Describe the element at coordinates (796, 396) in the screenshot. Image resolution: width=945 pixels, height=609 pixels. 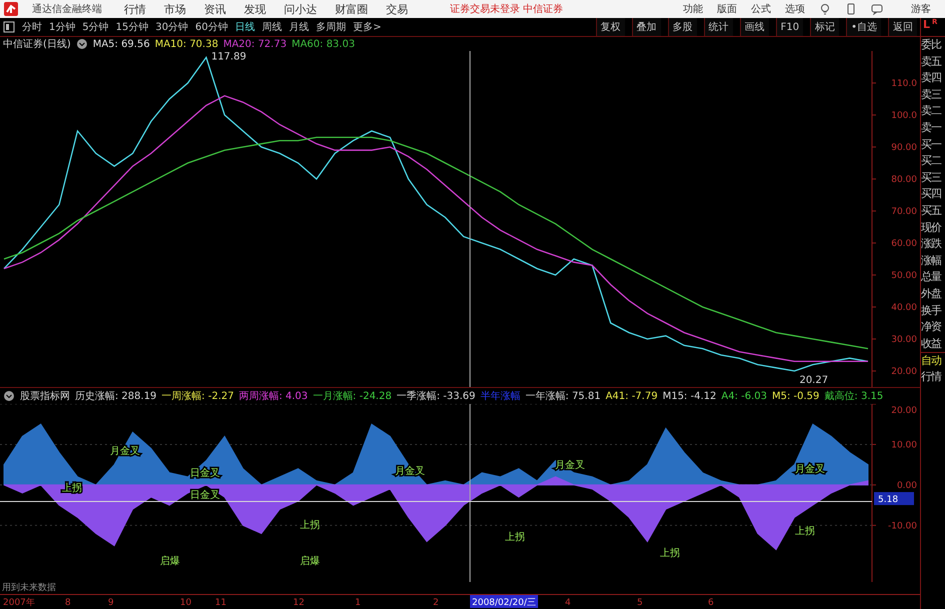
I see `legend-item: M5: -0.59` at that location.